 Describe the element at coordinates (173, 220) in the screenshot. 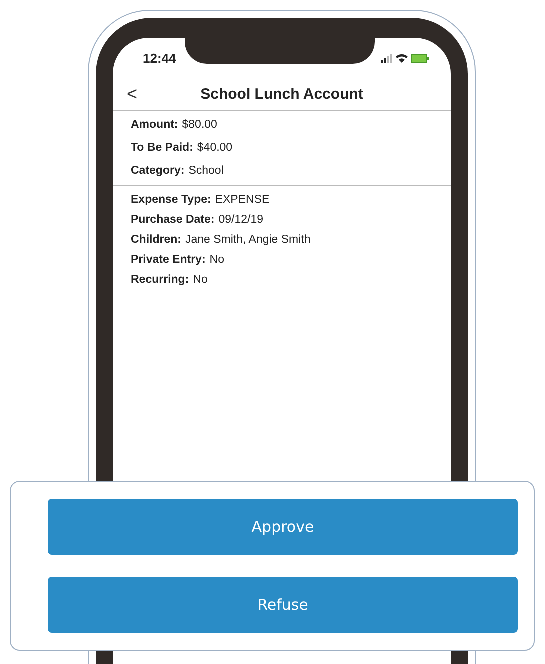

I see `field-label: Purchase Date:` at that location.